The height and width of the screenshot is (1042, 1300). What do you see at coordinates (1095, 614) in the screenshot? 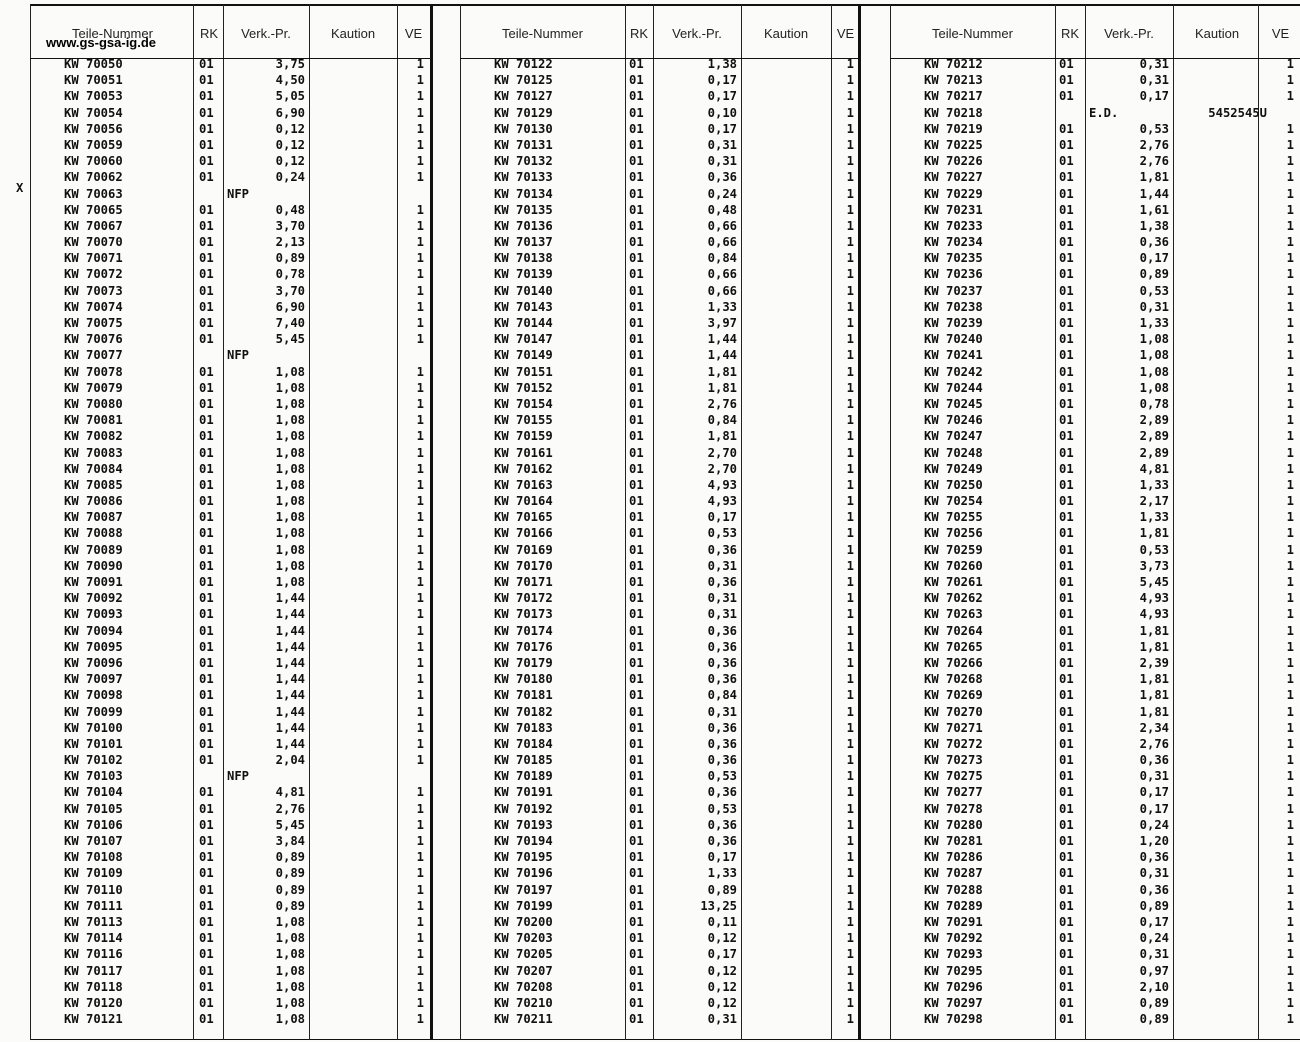
I see `table-row: KW 70263 01 4,93 1` at bounding box center [1095, 614].